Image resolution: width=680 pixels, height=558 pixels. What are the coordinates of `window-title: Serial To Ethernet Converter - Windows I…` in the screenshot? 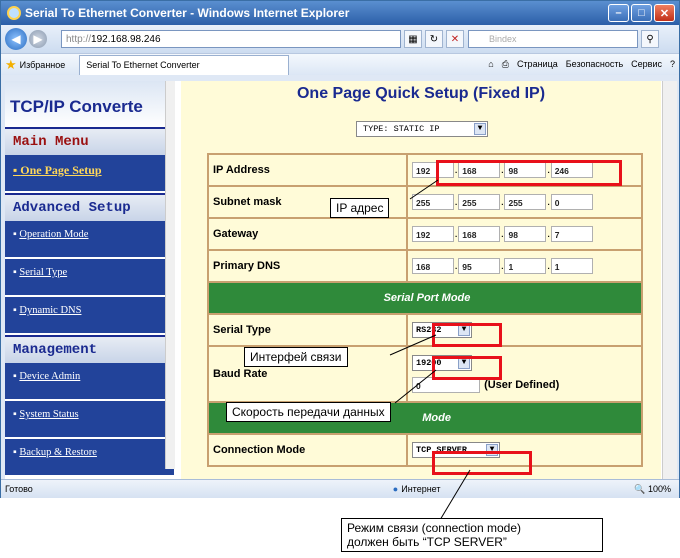 It's located at (187, 13).